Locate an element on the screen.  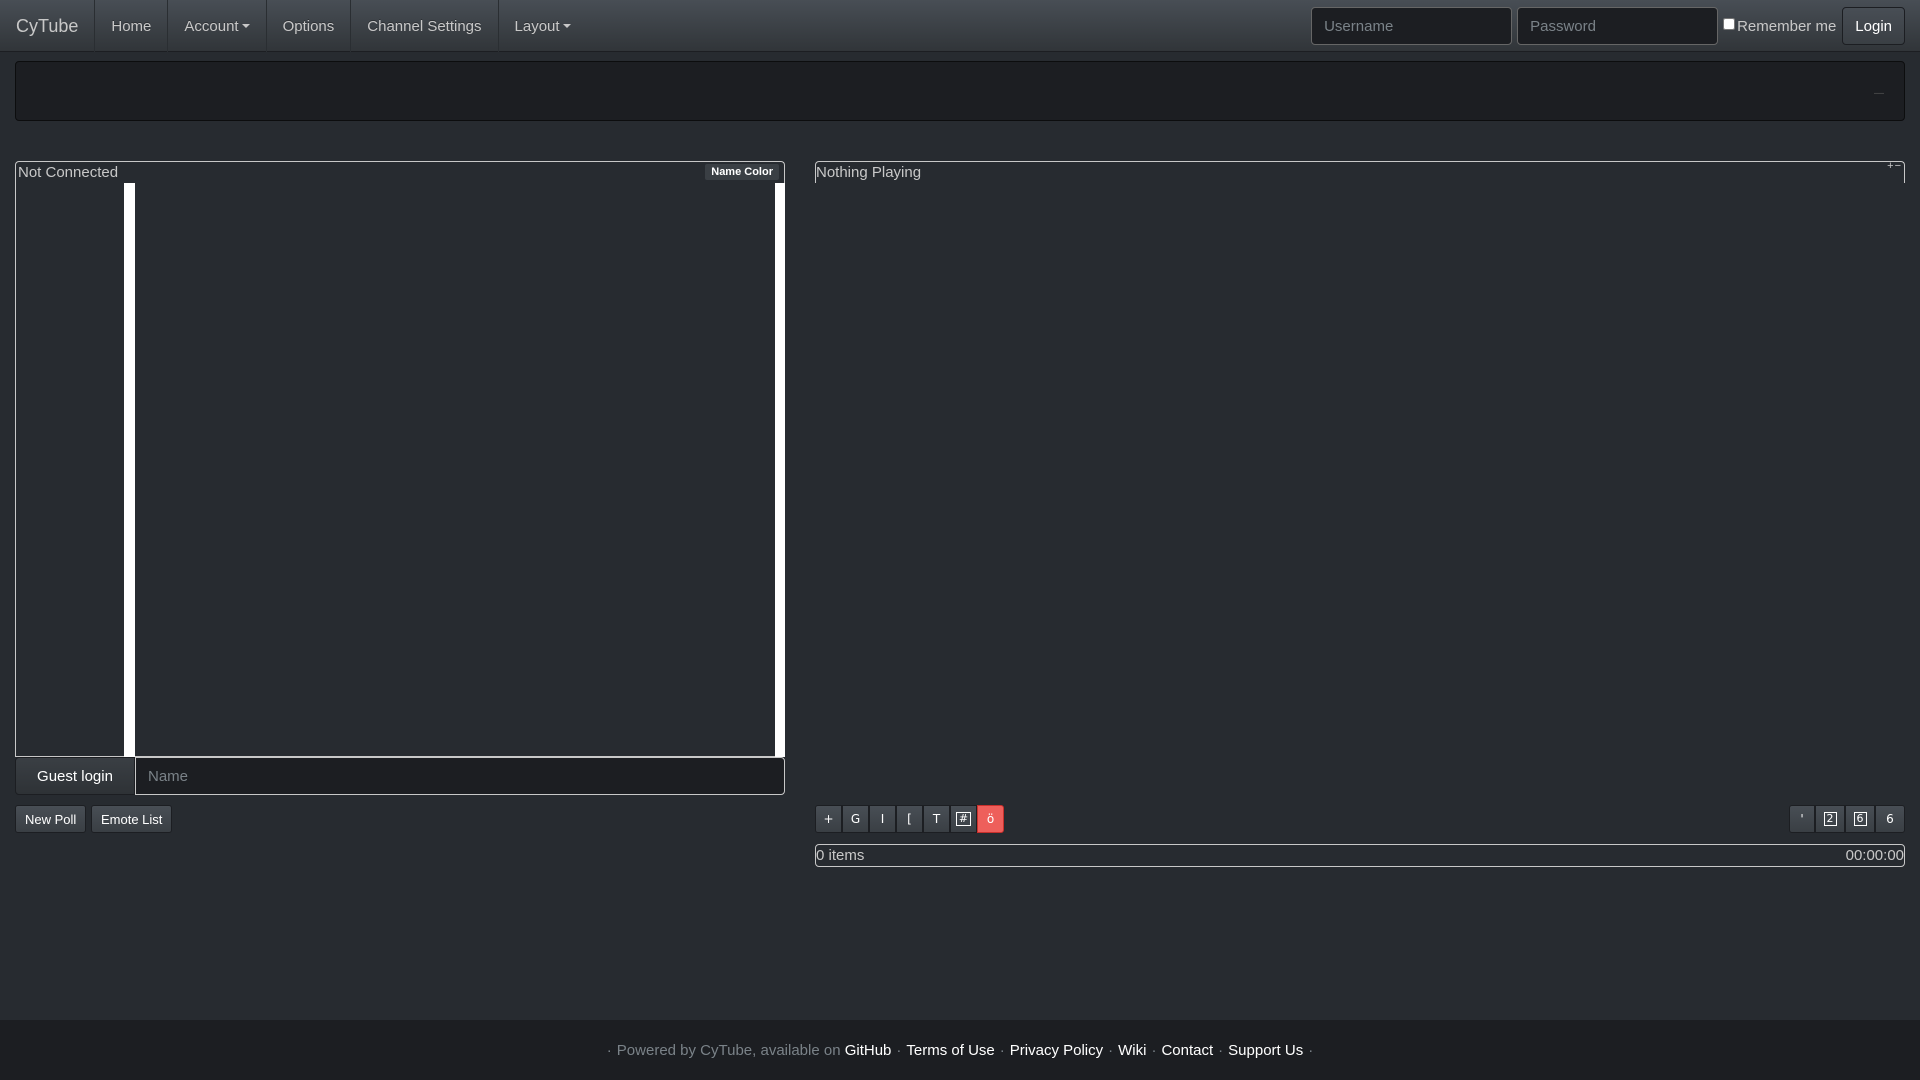
remember-me-checkbox is located at coordinates (1729, 24).